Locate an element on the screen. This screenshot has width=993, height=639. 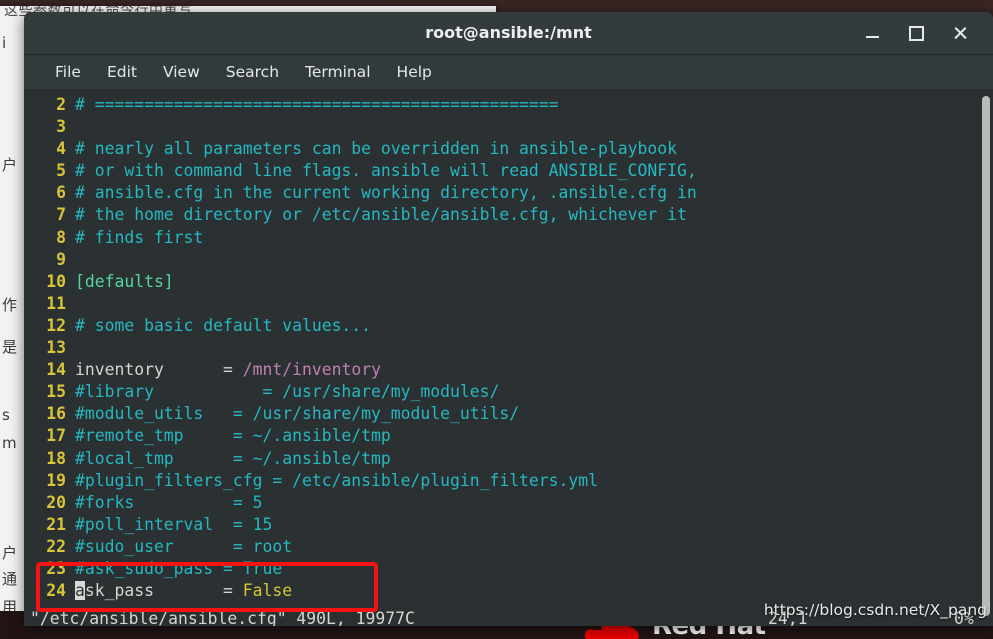
scrollbar is located at coordinates (986, 358).